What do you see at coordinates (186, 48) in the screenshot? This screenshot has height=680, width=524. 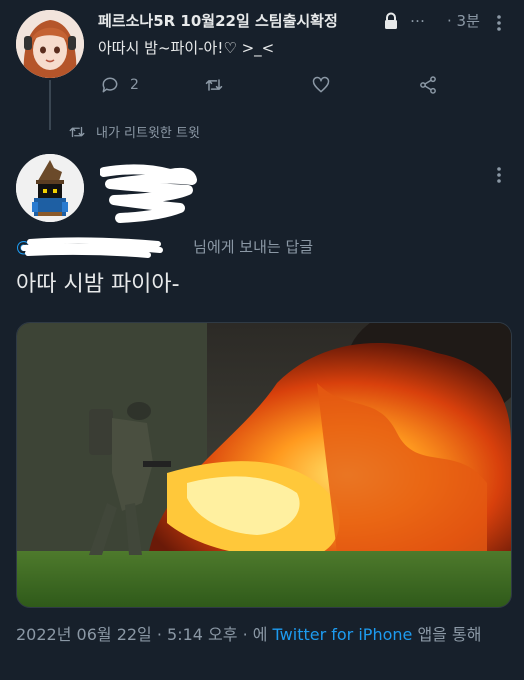 I see `parent-tweet-text: 아따시 밤~파이-아!♡ >_<` at bounding box center [186, 48].